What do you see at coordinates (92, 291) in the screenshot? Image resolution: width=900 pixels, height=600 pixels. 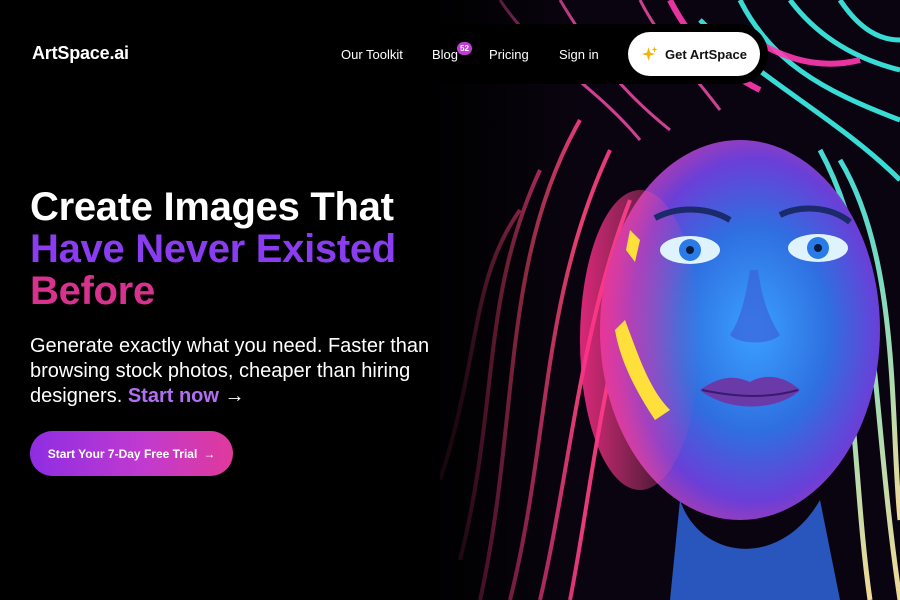 I see `hero-title-line-3: Before` at bounding box center [92, 291].